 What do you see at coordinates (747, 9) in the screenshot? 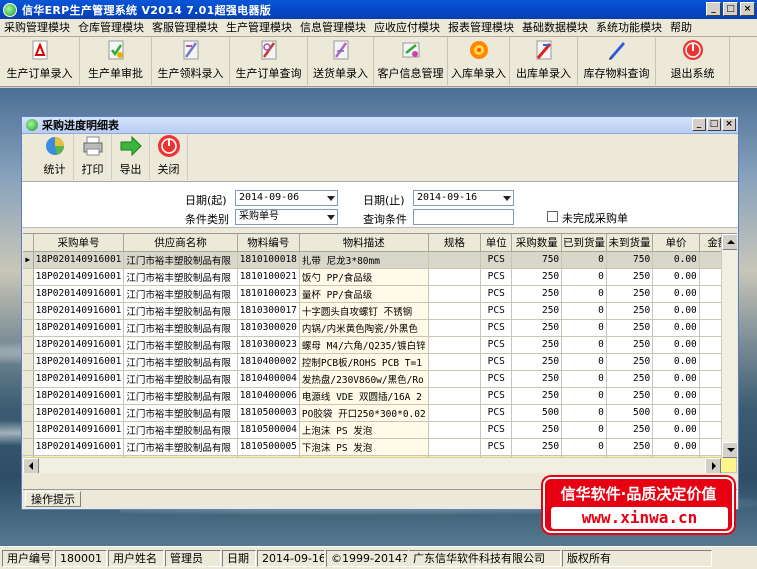
I see `close-button: ×` at bounding box center [747, 9].